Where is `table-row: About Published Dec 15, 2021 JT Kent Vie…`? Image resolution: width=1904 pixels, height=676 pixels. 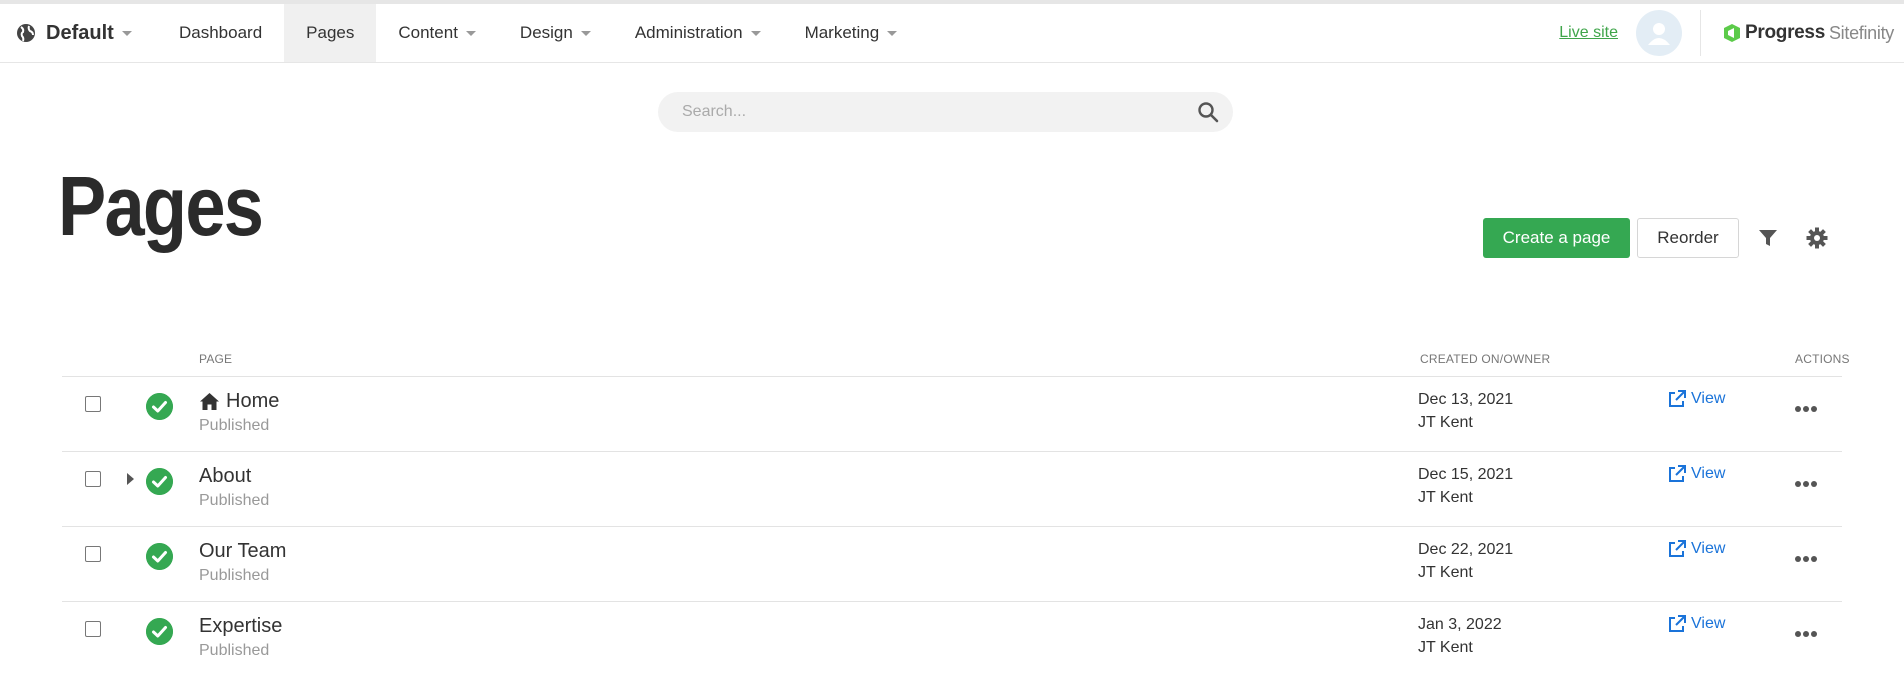
table-row: About Published Dec 15, 2021 JT Kent Vie… is located at coordinates (952, 488).